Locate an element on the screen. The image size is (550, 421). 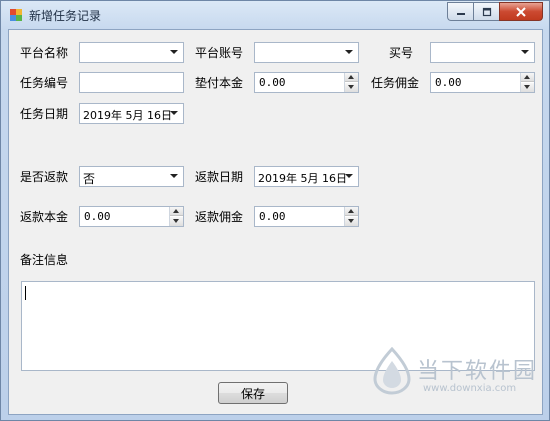
platform-account-combo is located at coordinates (306, 52).